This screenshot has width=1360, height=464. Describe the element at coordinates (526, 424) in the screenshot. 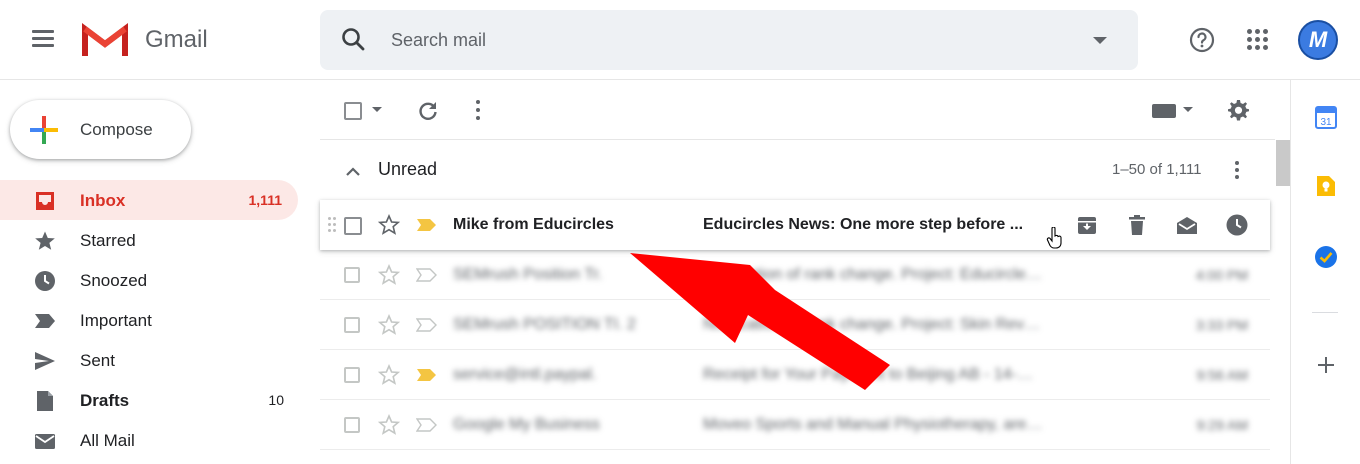

I see `email-sender: Google My Business` at that location.